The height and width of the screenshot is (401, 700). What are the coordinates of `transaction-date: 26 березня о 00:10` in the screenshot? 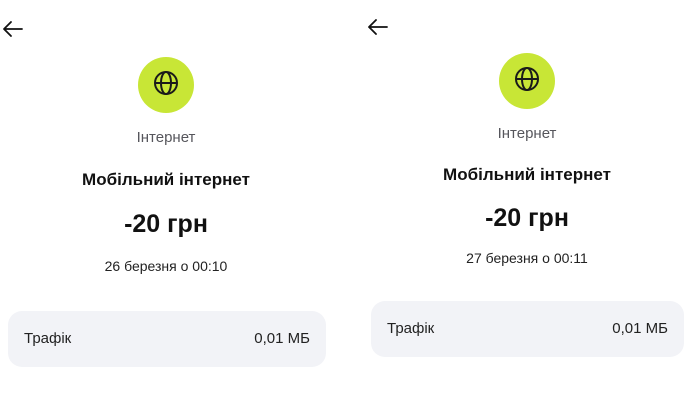 It's located at (166, 266).